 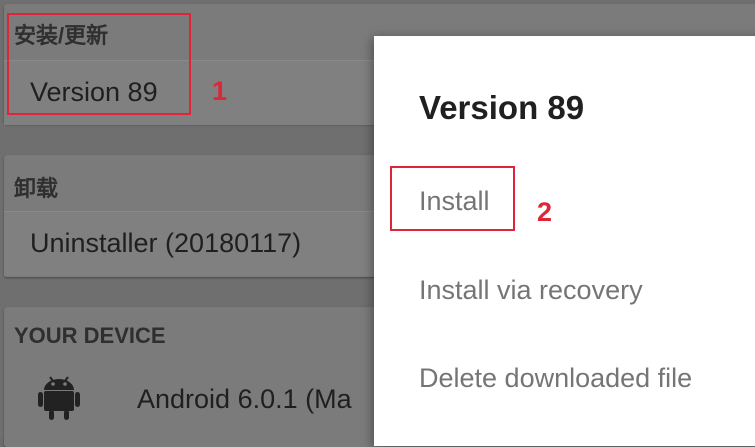 I want to click on android-icon, so click(x=59, y=398).